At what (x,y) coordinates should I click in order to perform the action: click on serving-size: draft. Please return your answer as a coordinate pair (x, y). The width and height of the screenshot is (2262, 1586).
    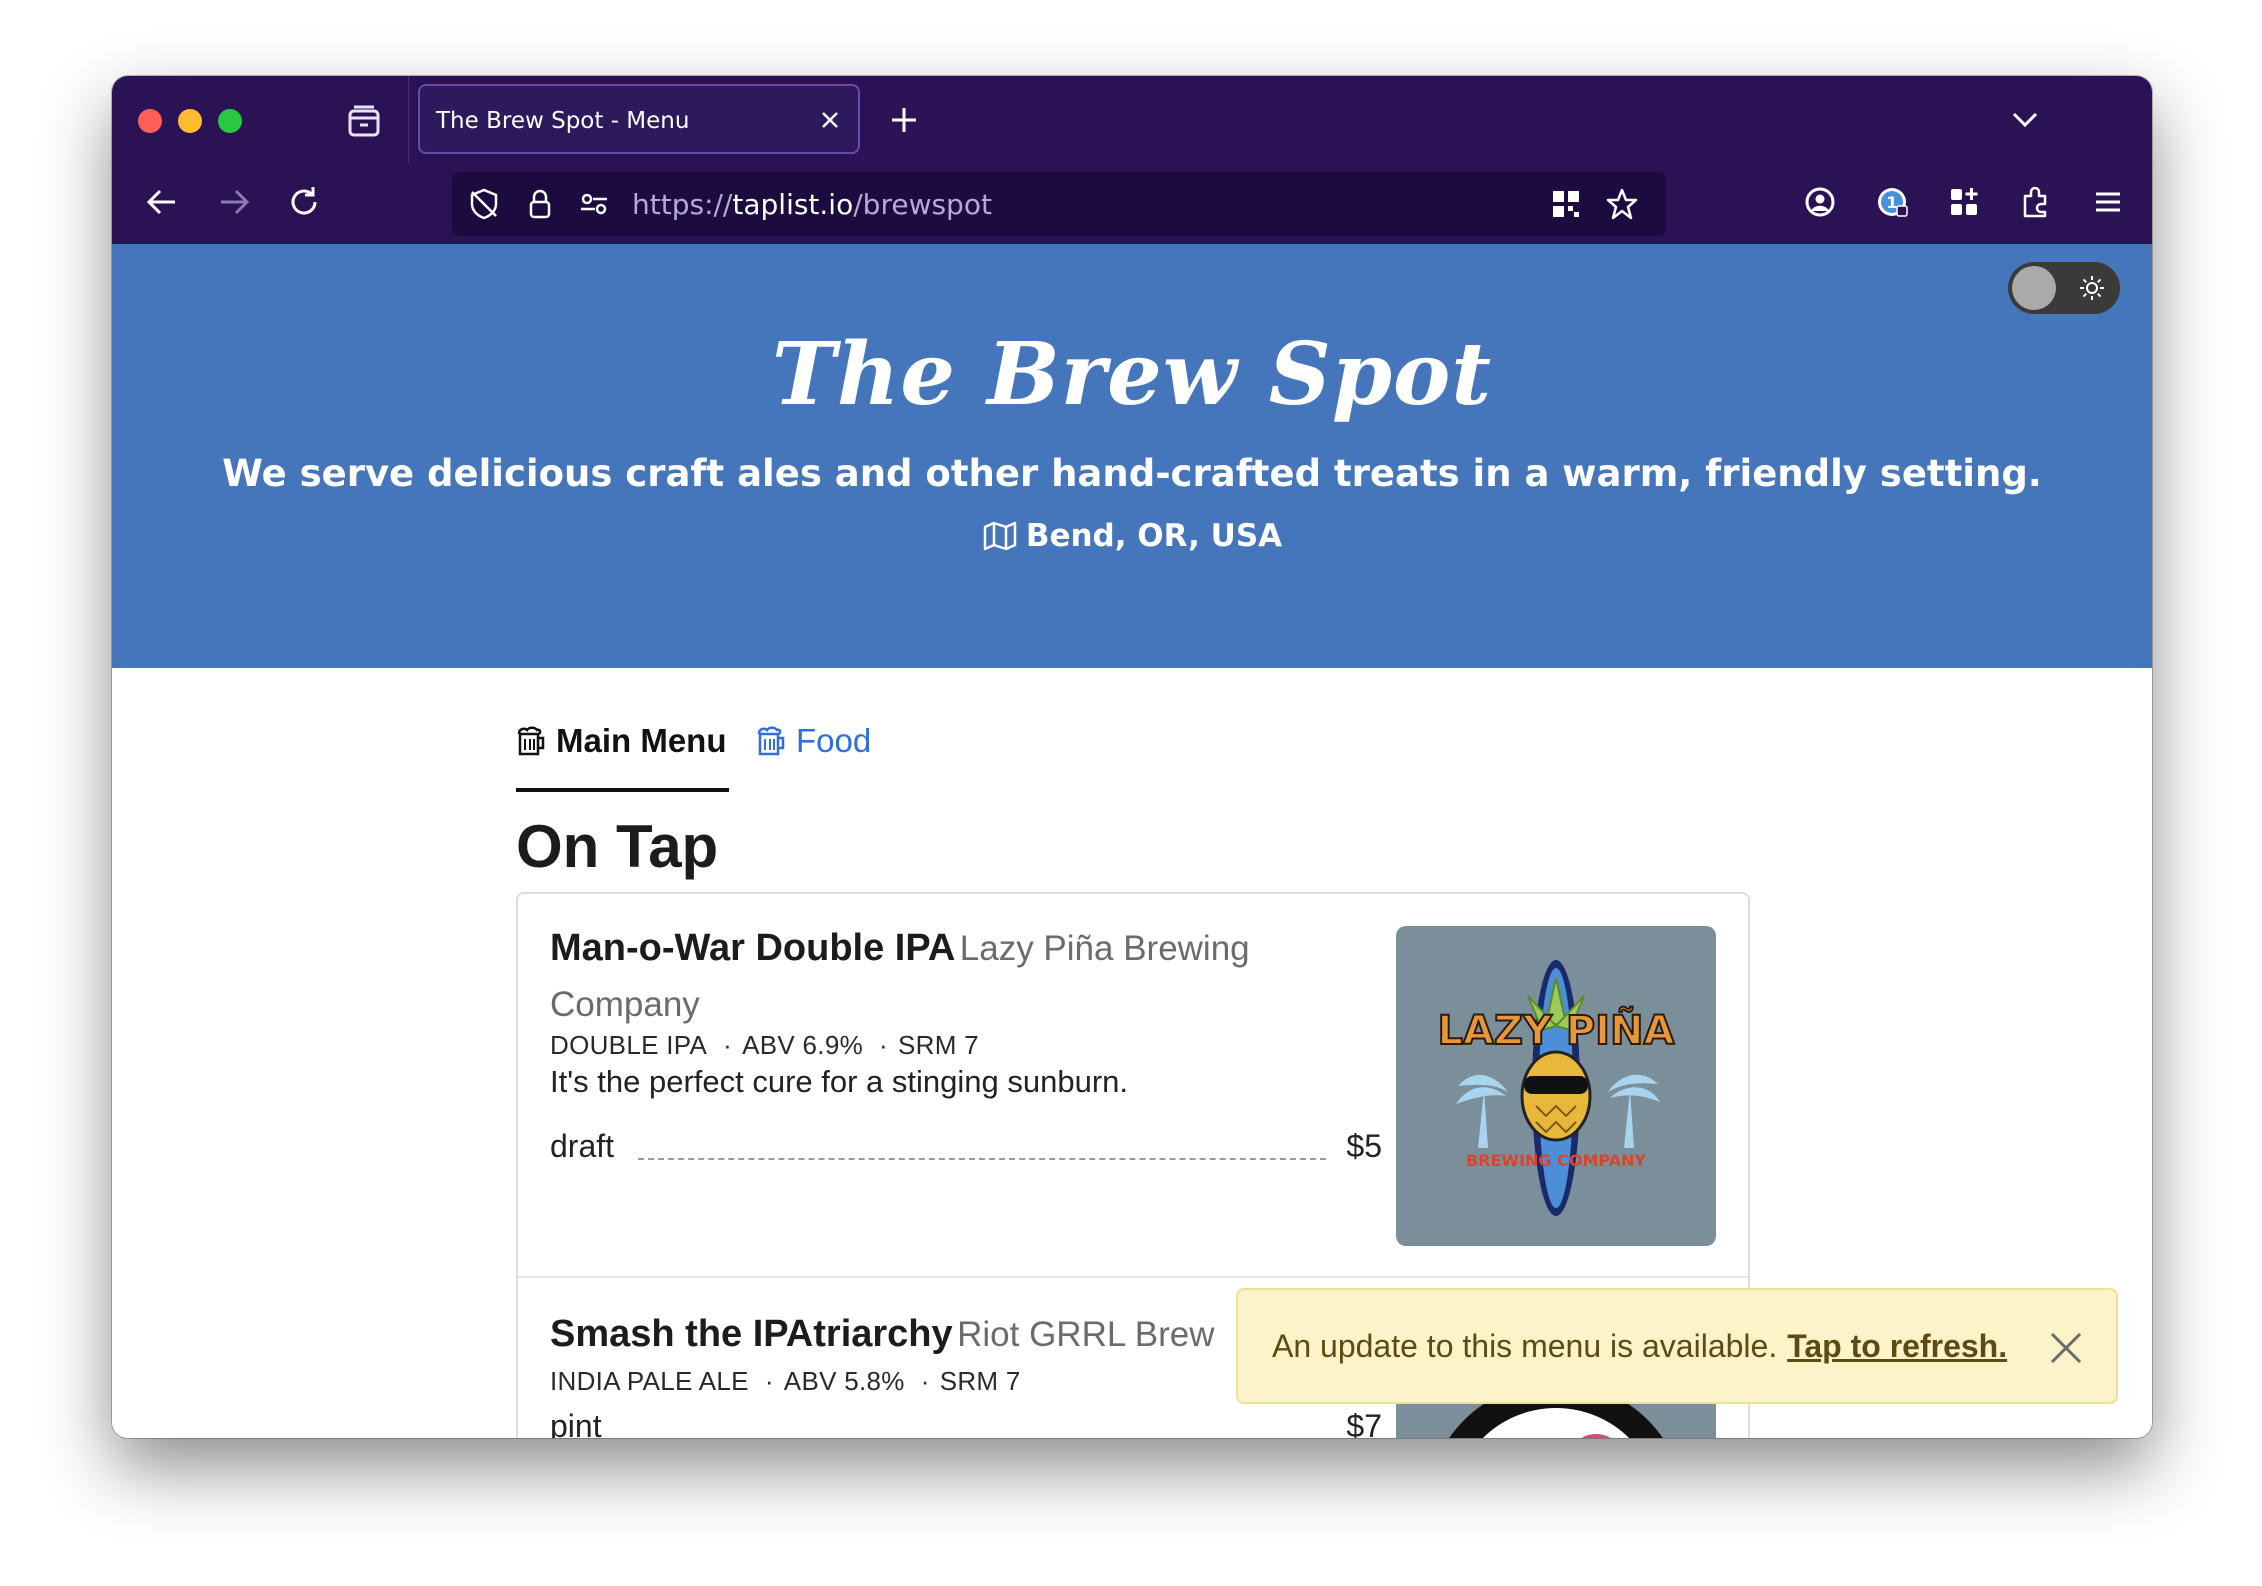
    Looking at the image, I should click on (582, 1146).